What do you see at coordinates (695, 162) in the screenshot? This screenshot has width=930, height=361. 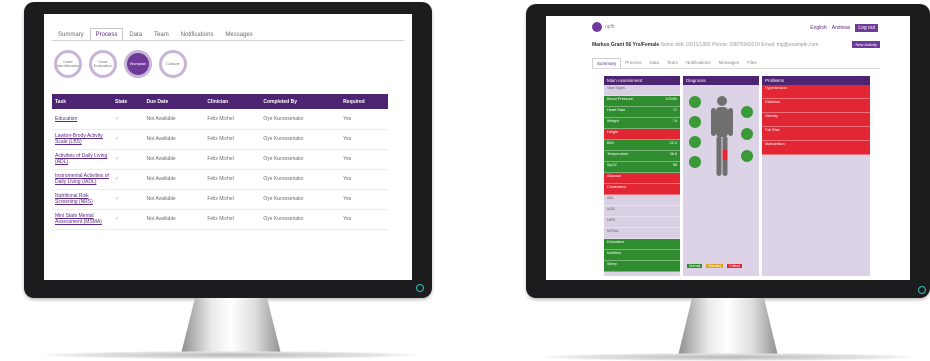 I see `stomach-organ-icon` at bounding box center [695, 162].